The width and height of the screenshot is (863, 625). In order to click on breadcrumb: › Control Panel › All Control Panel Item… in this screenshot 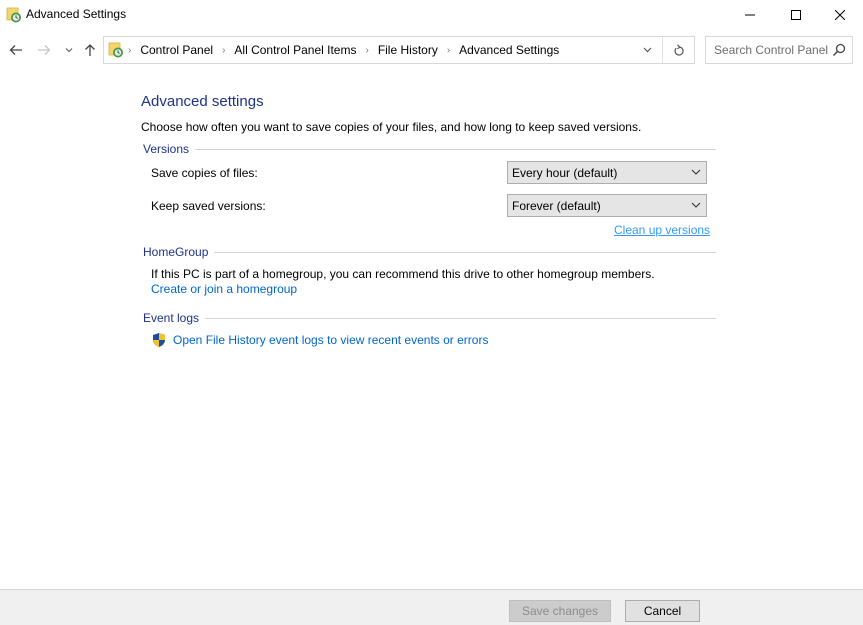, I will do `click(348, 50)`.